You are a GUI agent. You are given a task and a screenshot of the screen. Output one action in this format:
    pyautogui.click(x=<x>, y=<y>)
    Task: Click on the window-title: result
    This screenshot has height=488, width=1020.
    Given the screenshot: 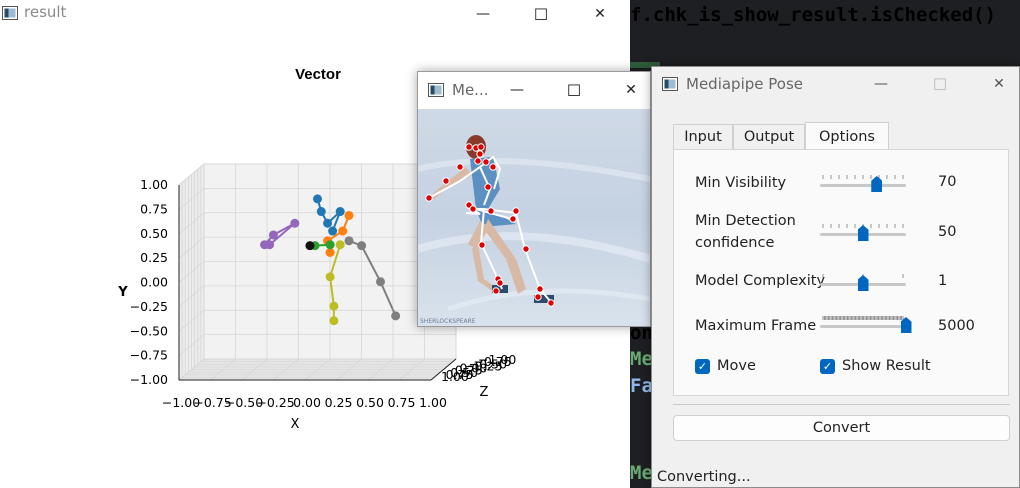 What is the action you would take?
    pyautogui.click(x=45, y=12)
    